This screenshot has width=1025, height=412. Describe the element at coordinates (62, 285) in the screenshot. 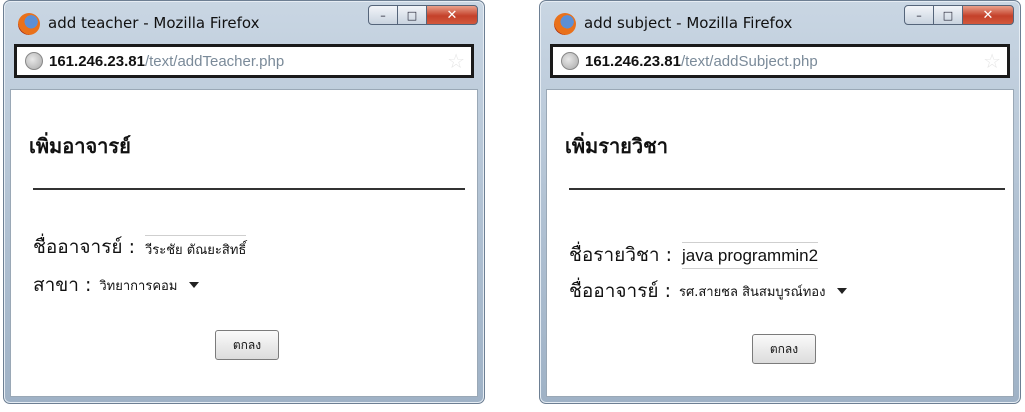

I see `department-label: สาขา :` at that location.